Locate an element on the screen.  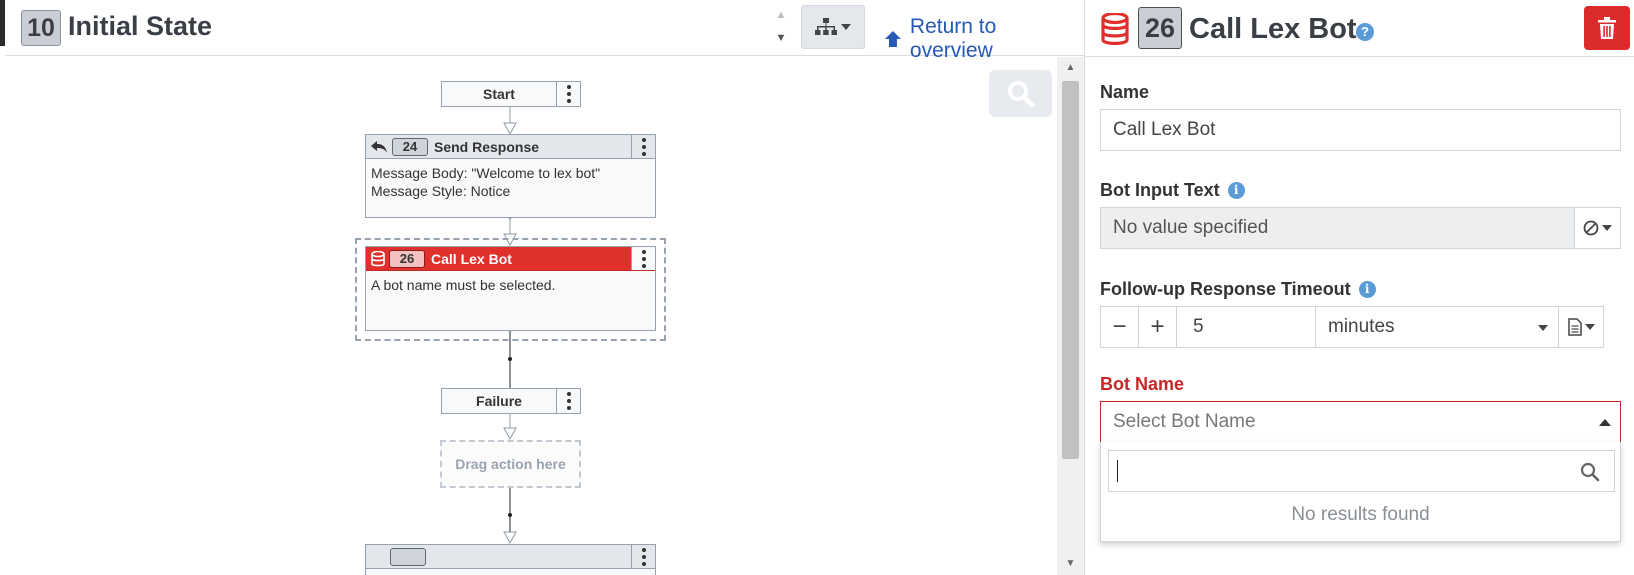
call-lex-bot-node-header: 26 Call Lex Bot is located at coordinates (510, 259).